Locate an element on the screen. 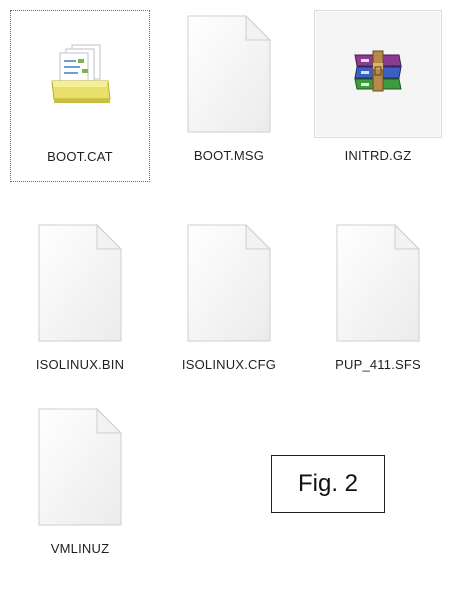  catalog-file-icon is located at coordinates (81, 73).